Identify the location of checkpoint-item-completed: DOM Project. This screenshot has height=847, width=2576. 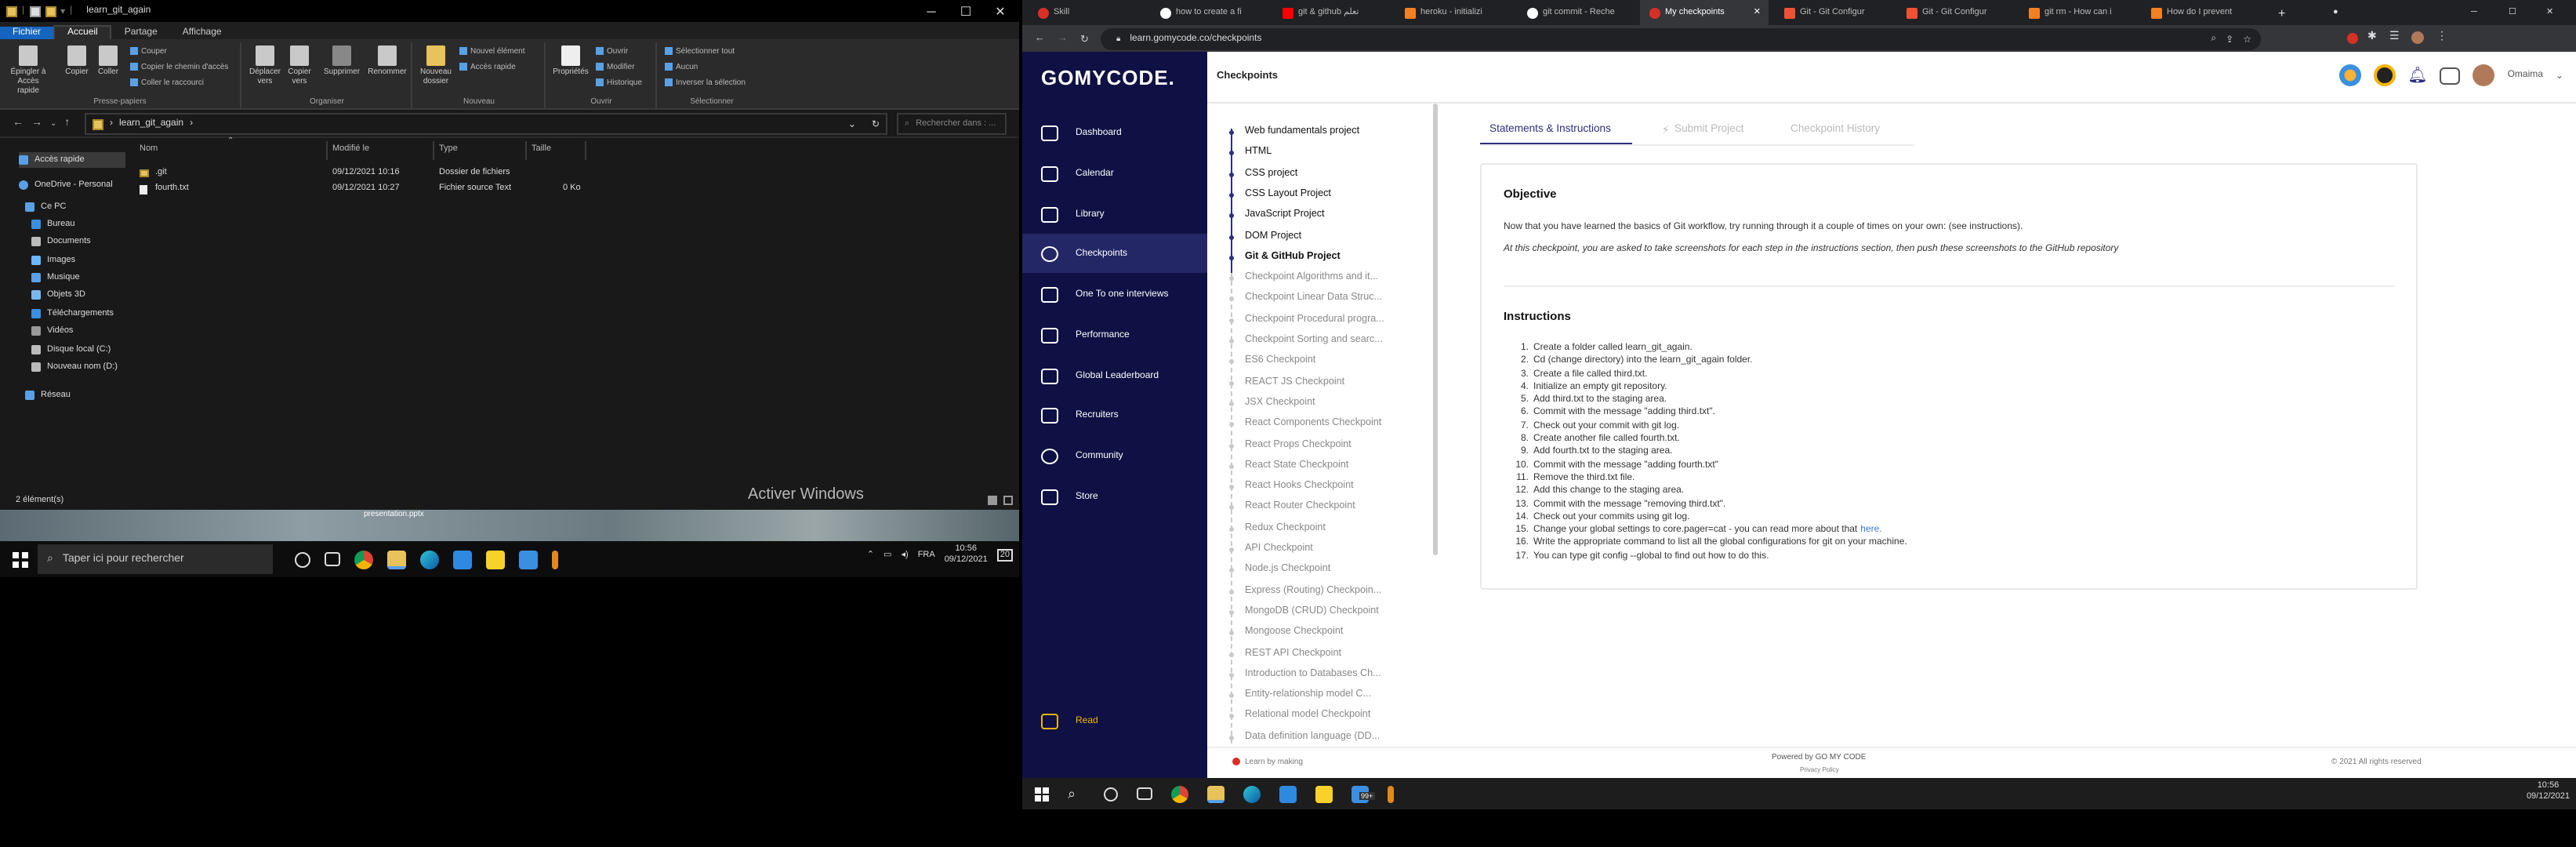
(1339, 235).